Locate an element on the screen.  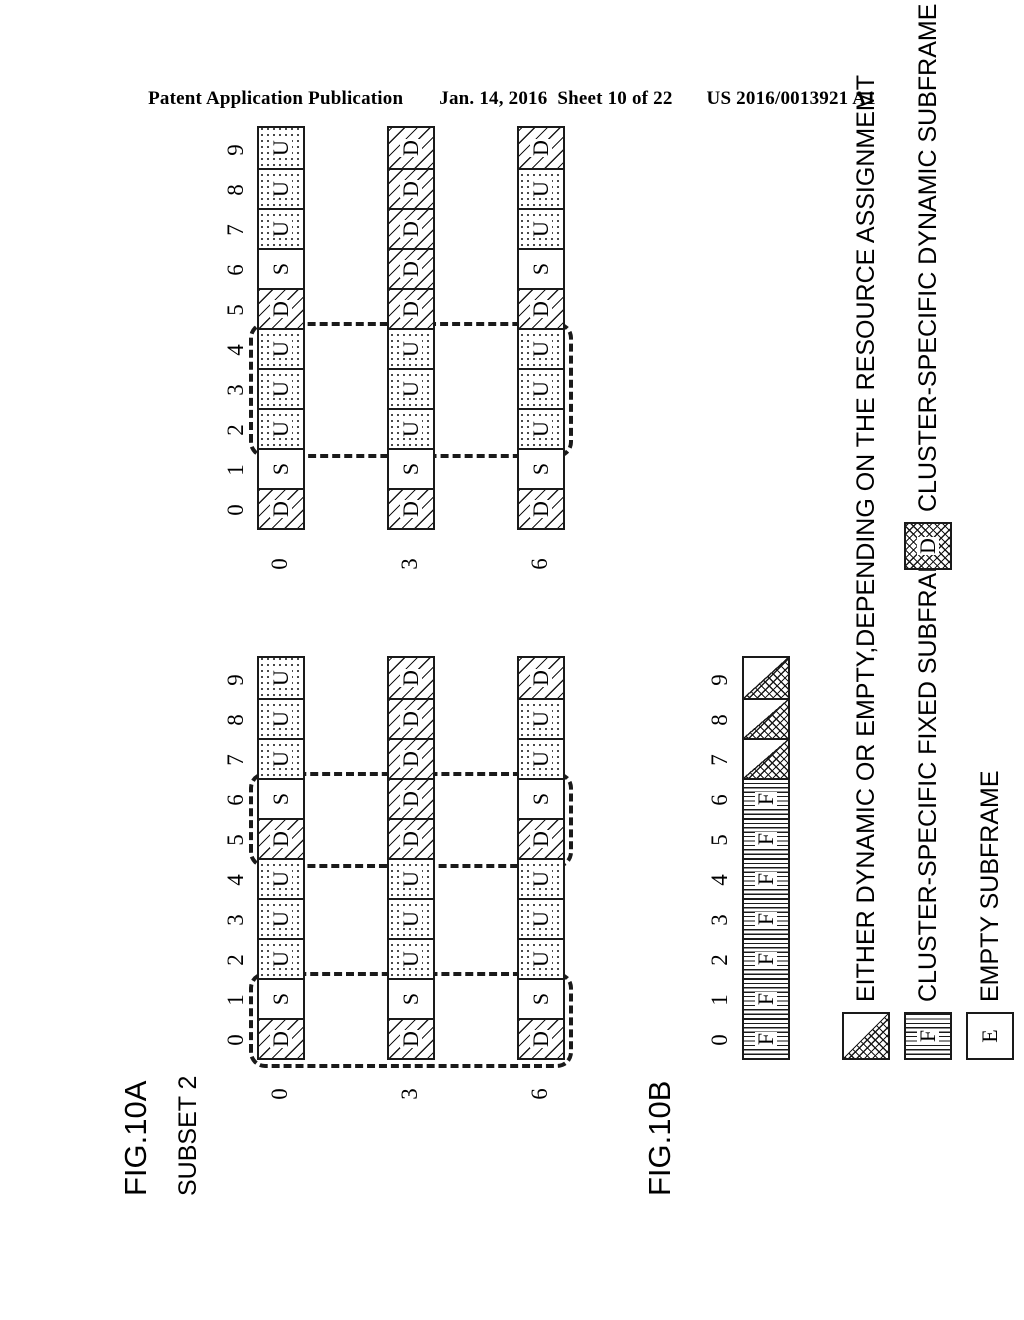
subframe-row-label: 3 is located at coordinates (409, 1094).